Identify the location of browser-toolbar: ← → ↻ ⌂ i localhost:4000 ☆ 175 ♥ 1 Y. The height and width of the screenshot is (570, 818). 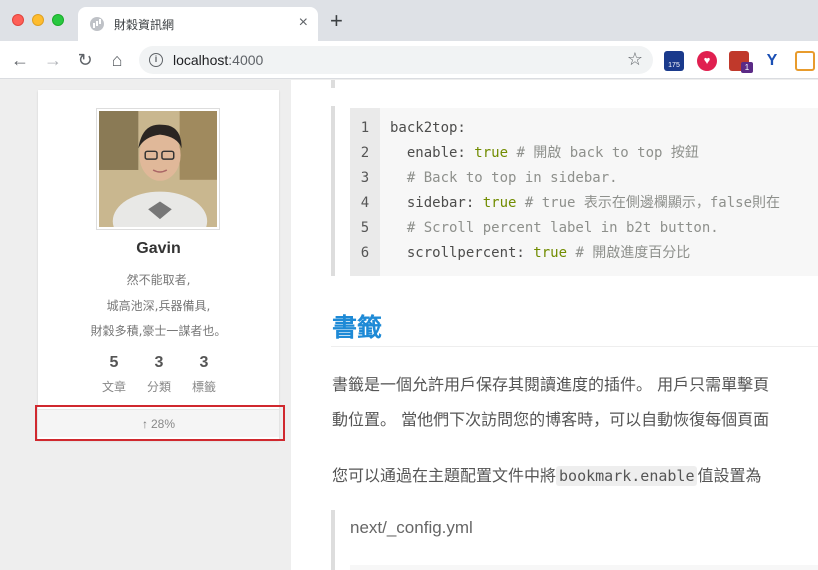
(409, 60).